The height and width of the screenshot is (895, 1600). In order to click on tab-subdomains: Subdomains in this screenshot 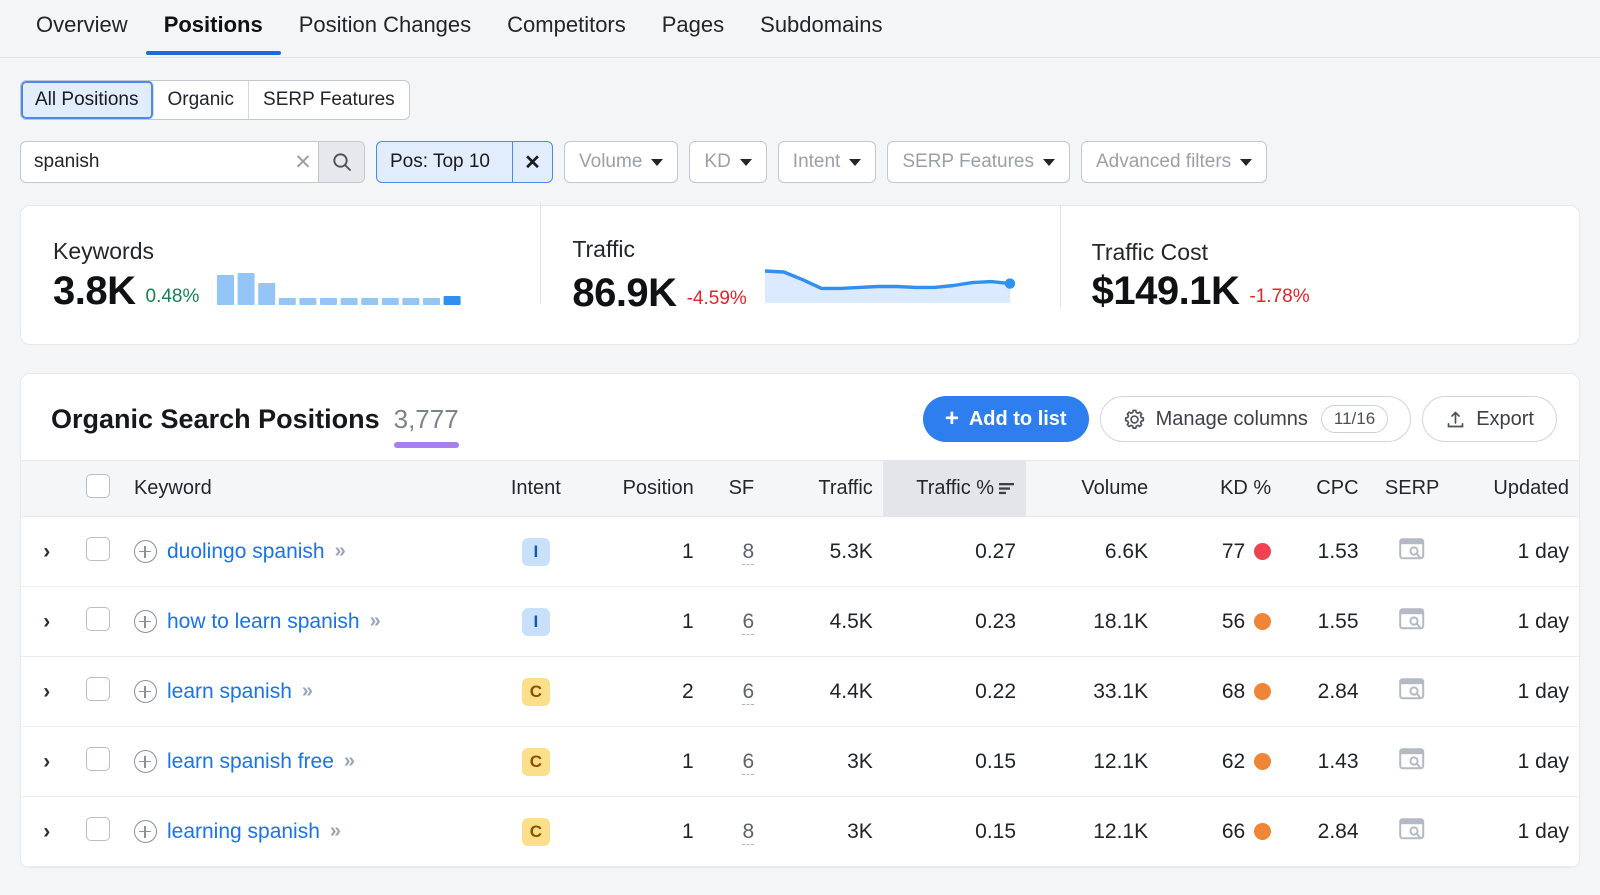, I will do `click(821, 33)`.